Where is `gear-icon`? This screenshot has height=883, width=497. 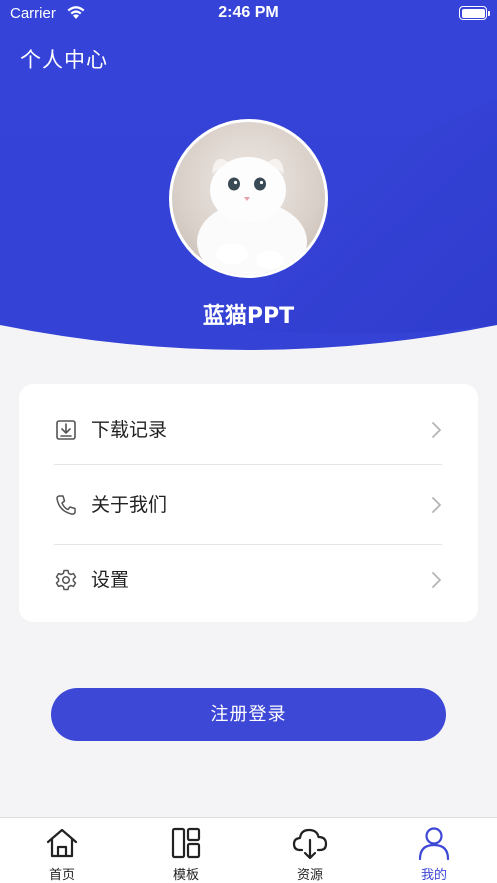
gear-icon is located at coordinates (66, 580).